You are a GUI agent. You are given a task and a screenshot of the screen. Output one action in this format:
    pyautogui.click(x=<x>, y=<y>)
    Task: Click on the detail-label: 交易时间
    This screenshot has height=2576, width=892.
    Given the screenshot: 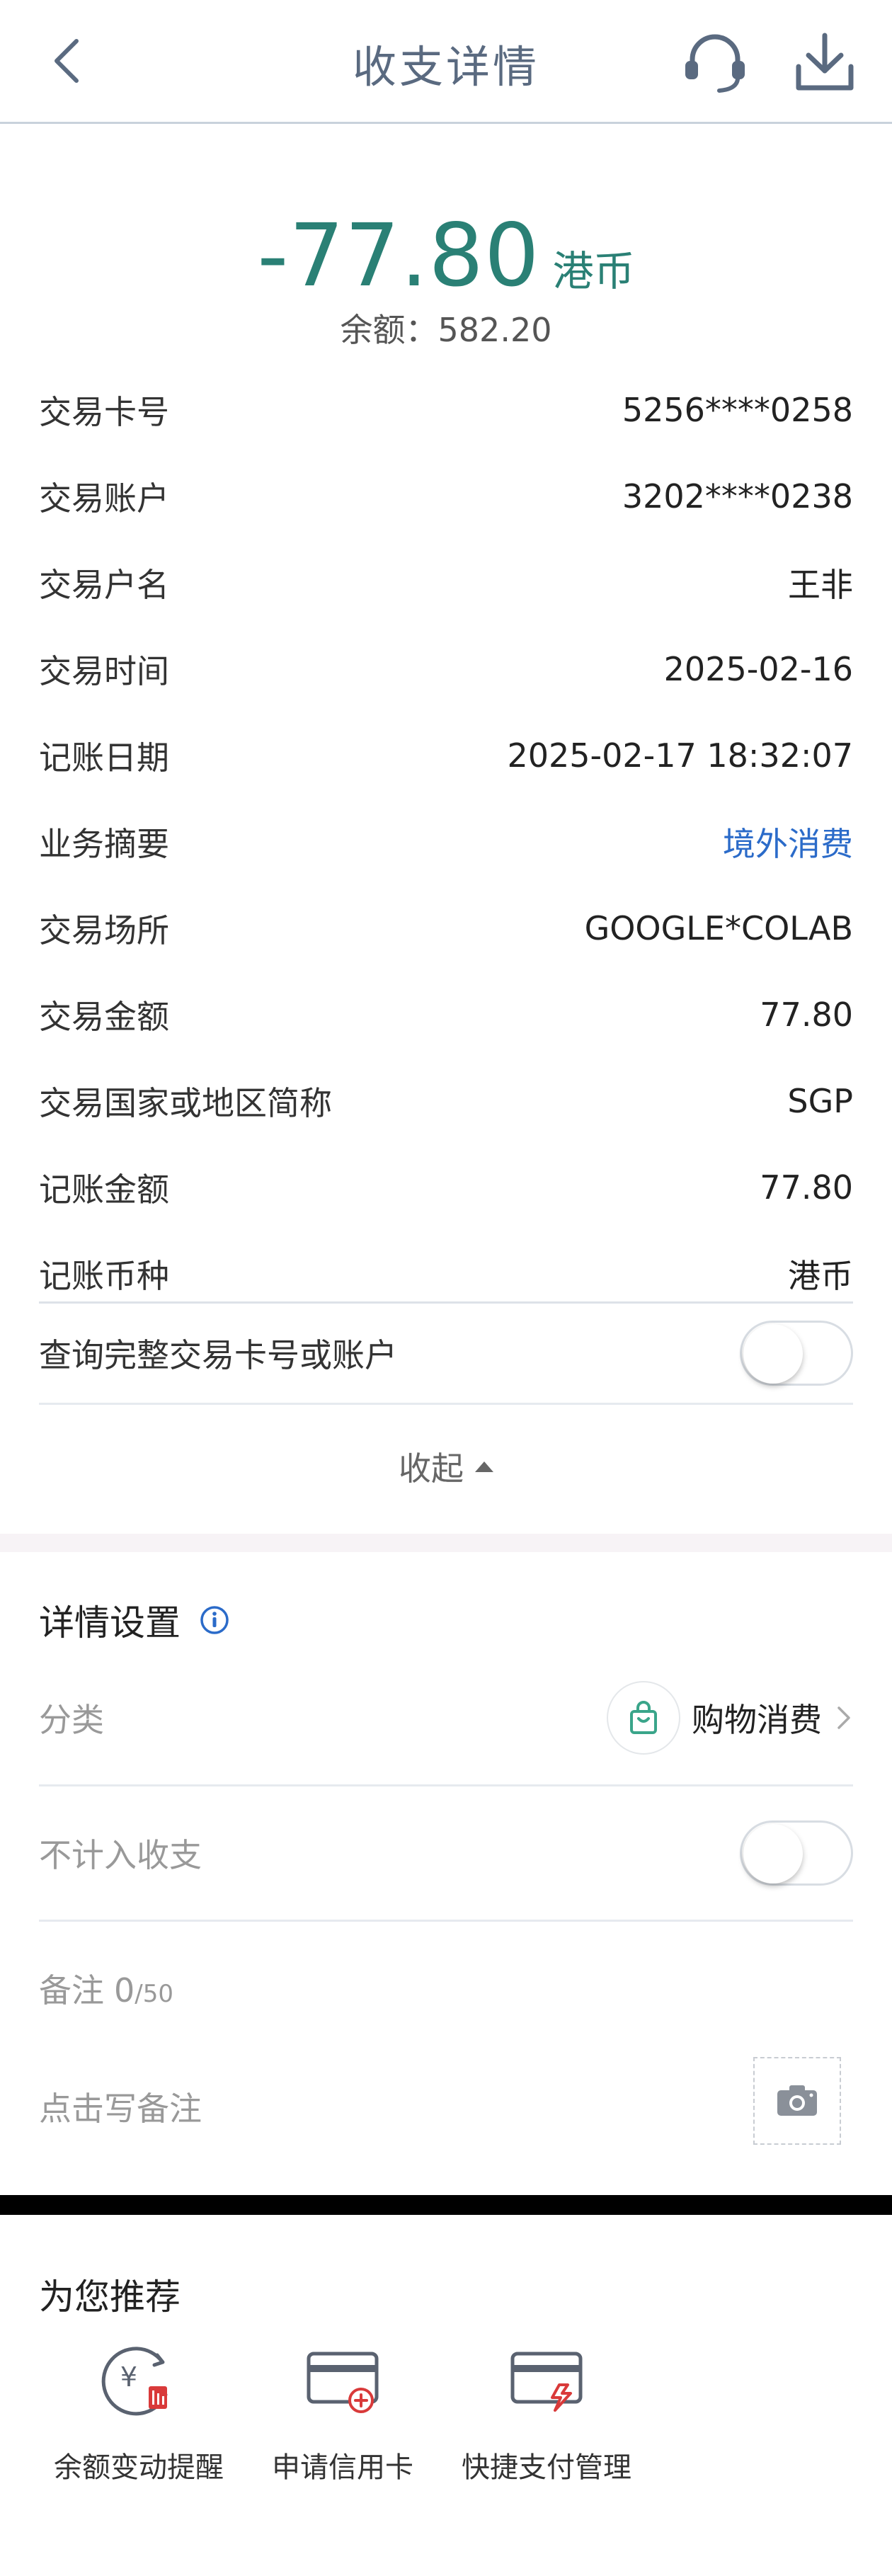 What is the action you would take?
    pyautogui.click(x=104, y=671)
    